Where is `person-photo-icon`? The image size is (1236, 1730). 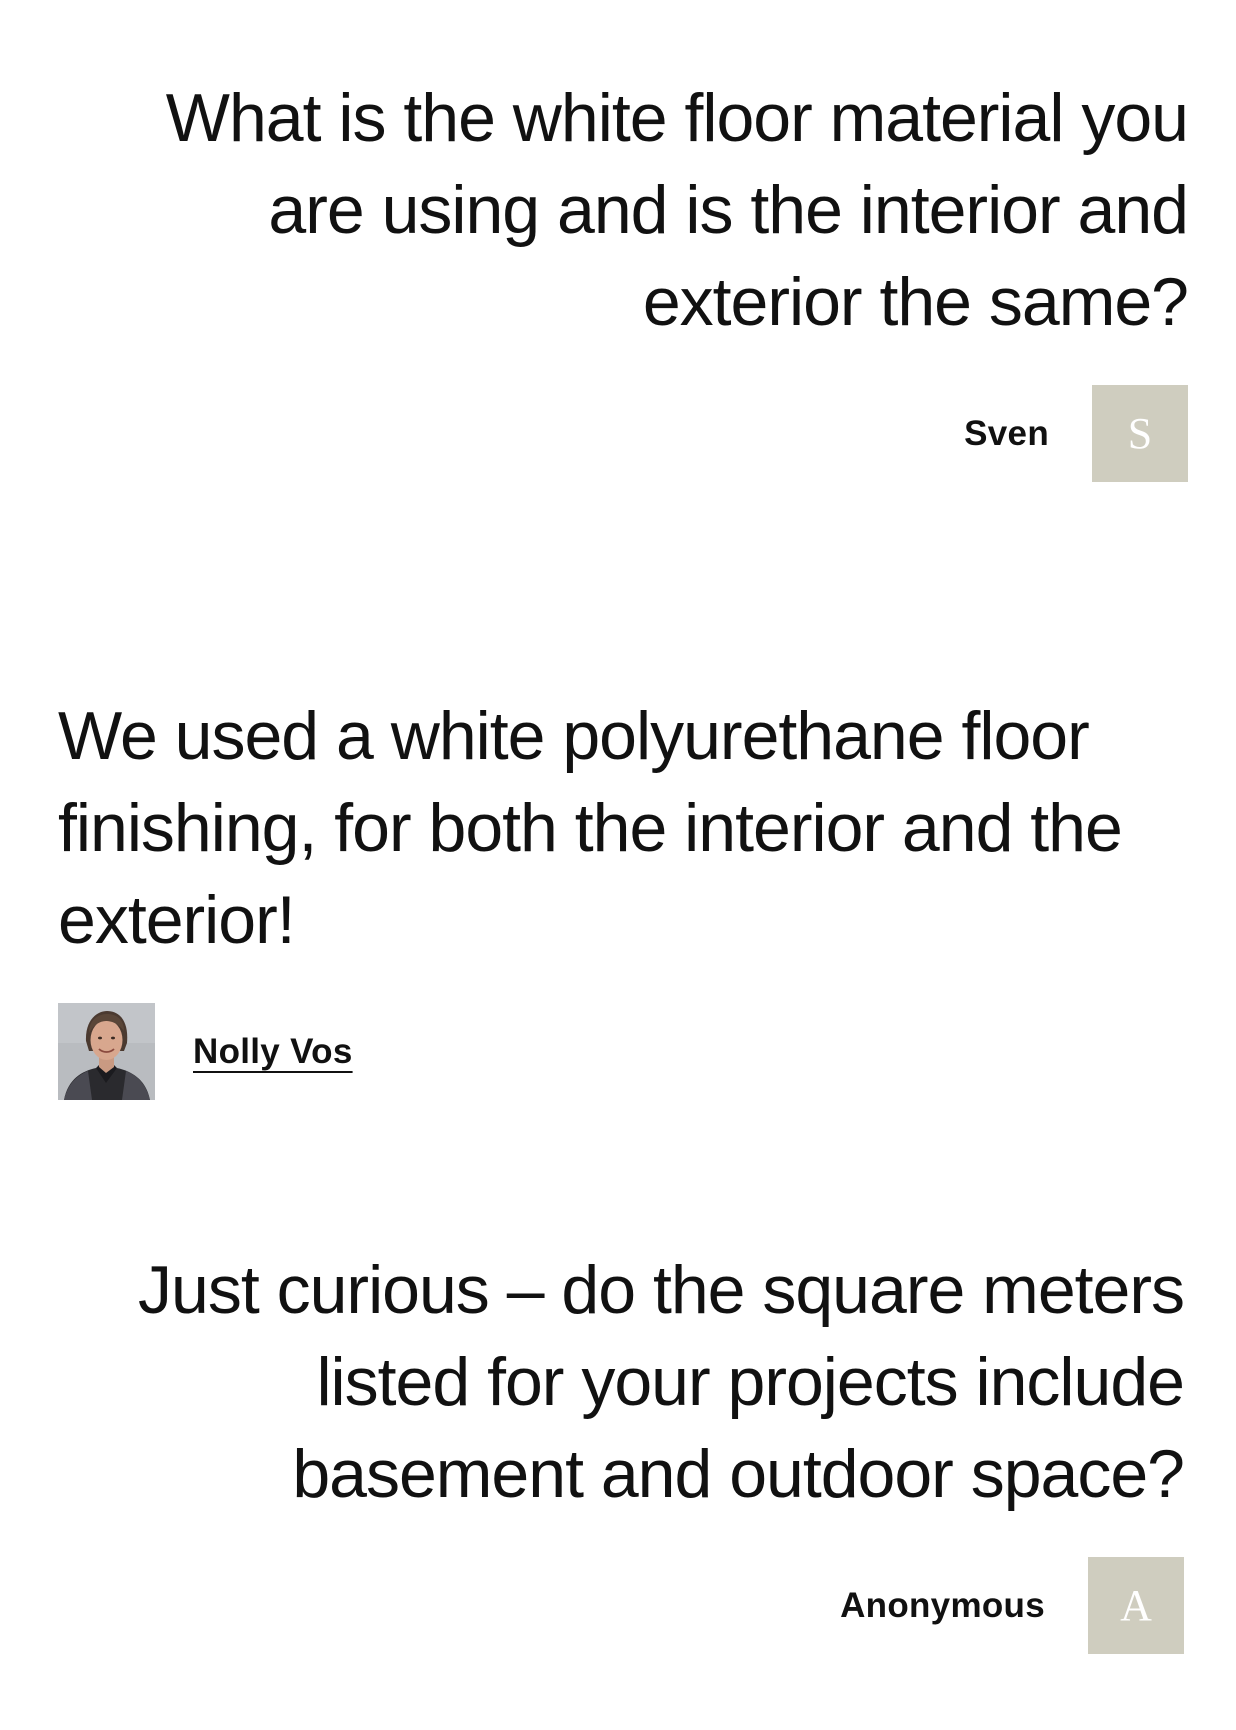
person-photo-icon is located at coordinates (106, 1051).